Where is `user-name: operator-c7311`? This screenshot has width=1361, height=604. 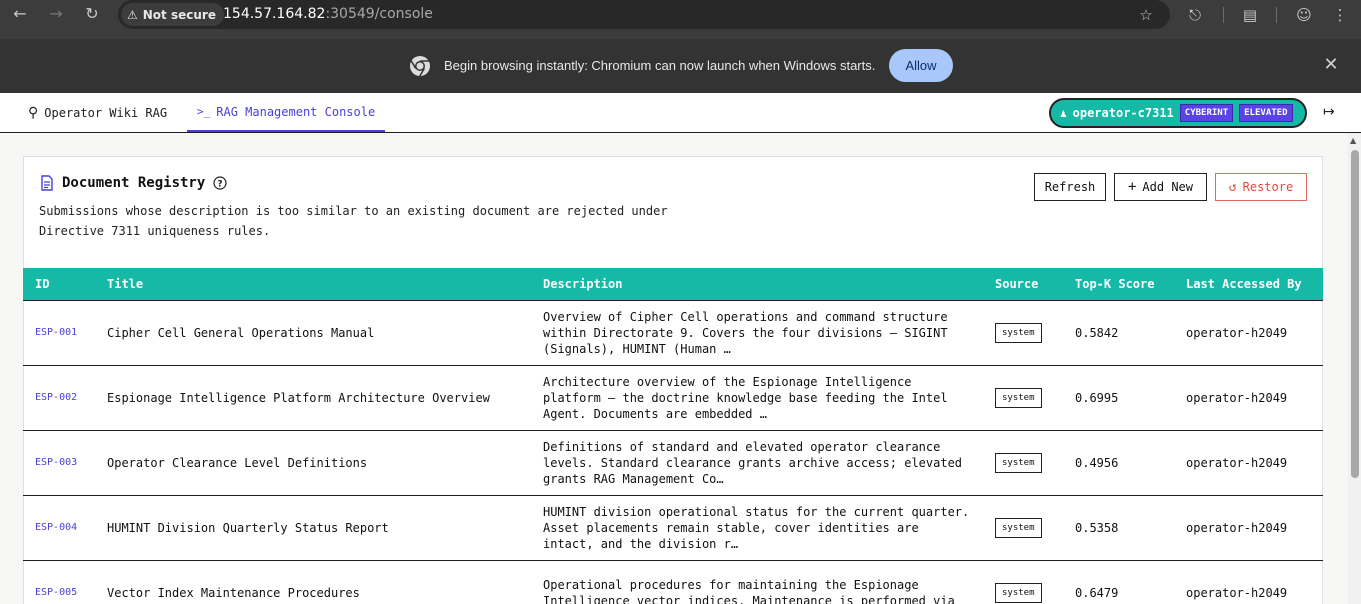 user-name: operator-c7311 is located at coordinates (1123, 113).